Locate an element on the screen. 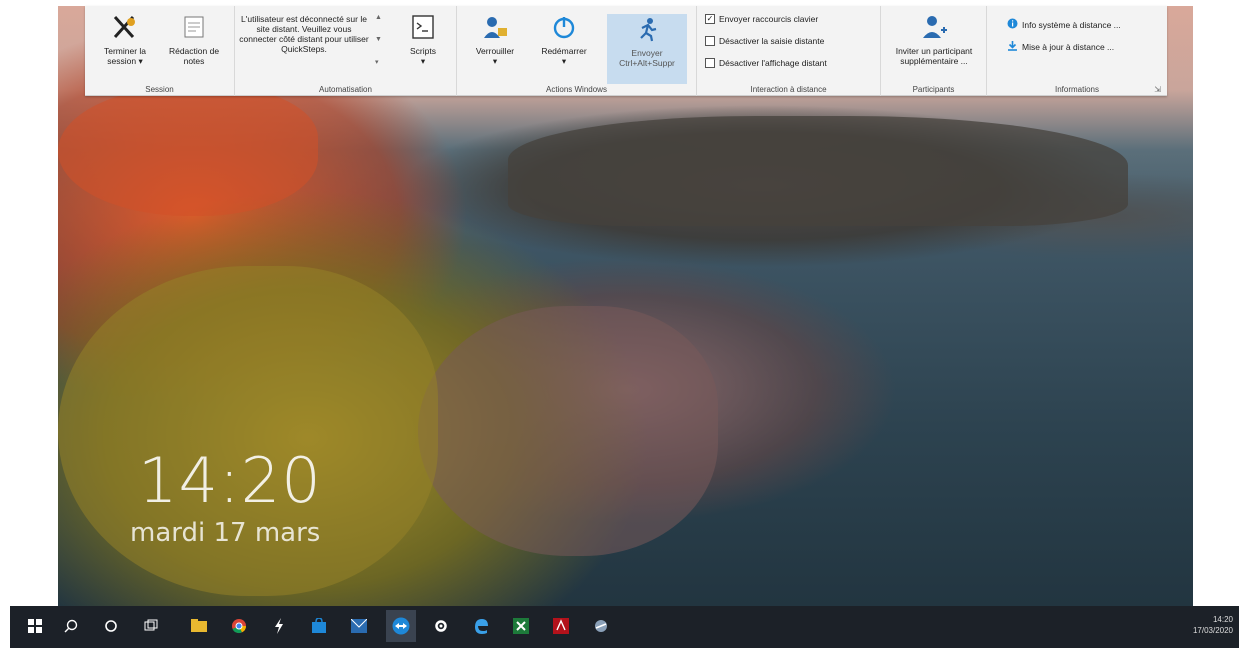  lockscreen-date: mardi 17 mars is located at coordinates (225, 533).